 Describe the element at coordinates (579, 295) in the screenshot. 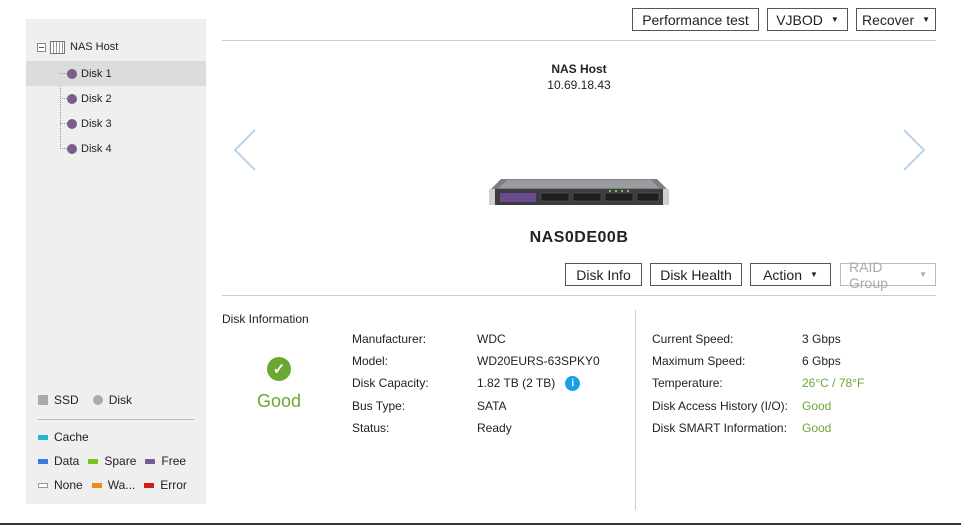

I see `actions-divider` at that location.